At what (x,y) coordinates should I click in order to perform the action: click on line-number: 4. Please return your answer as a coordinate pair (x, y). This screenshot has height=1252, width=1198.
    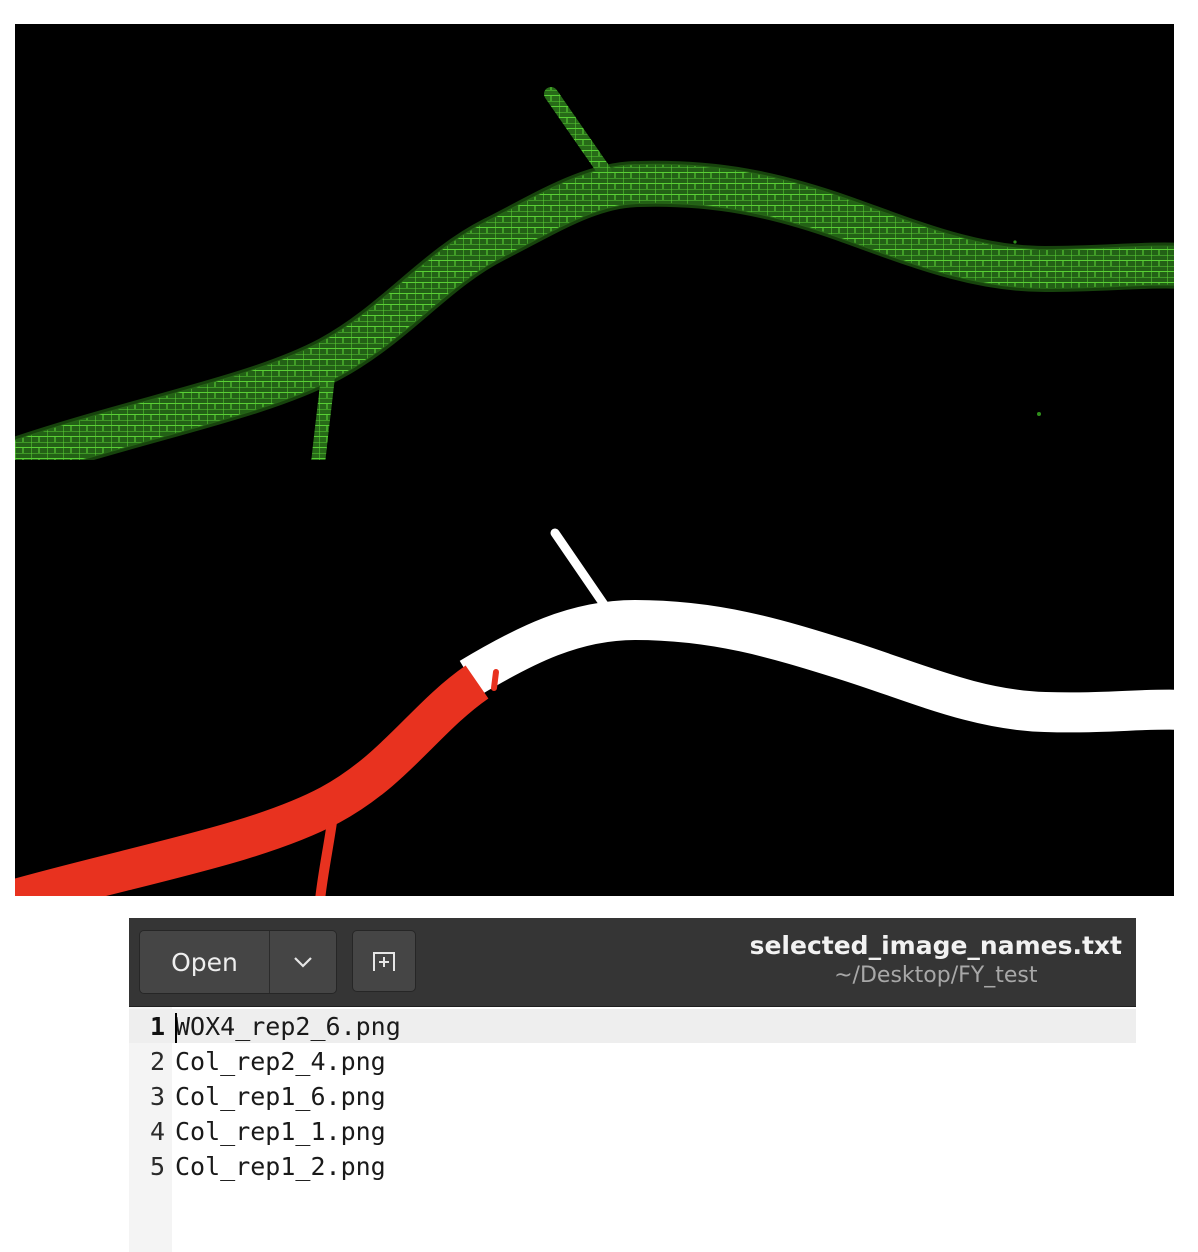
    Looking at the image, I should click on (157, 1131).